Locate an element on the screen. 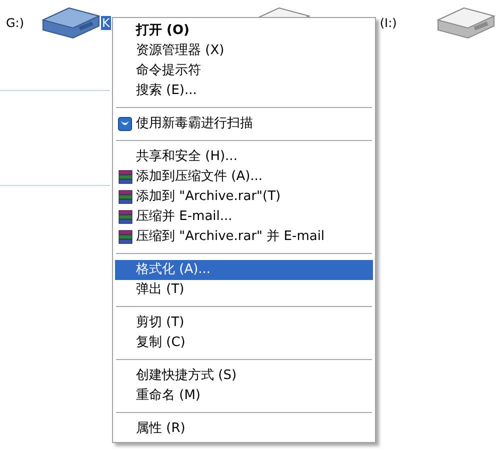 This screenshot has width=500, height=452. menu-item: 资源管理器 (X) is located at coordinates (244, 51).